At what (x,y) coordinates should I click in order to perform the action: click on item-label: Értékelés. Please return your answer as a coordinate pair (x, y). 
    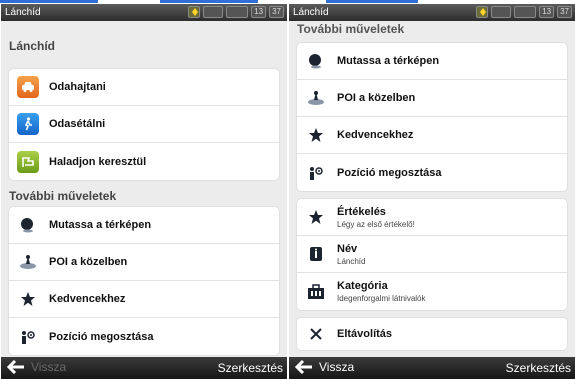
    Looking at the image, I should click on (361, 211).